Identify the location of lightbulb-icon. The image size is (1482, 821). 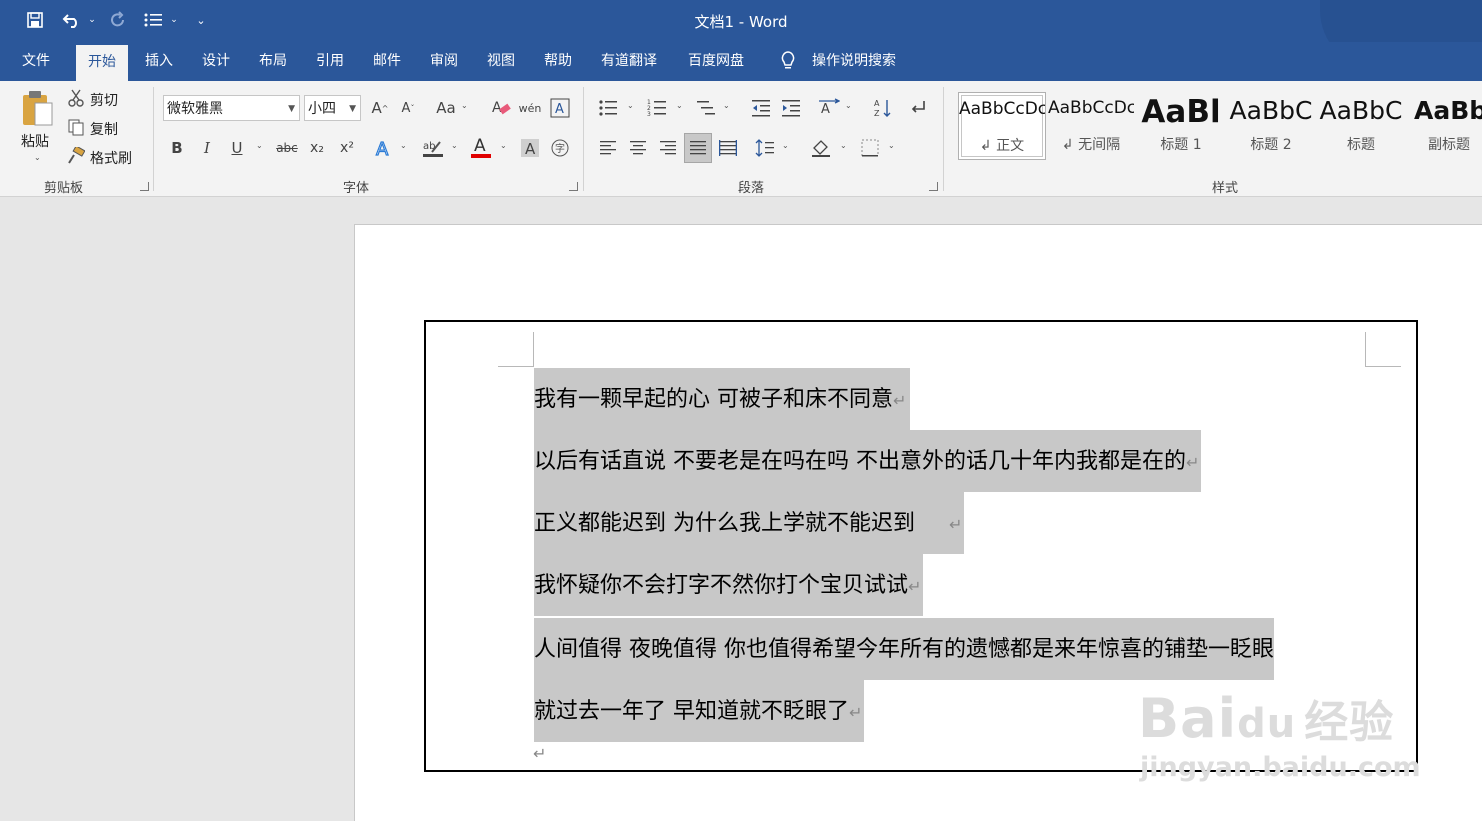
(788, 61).